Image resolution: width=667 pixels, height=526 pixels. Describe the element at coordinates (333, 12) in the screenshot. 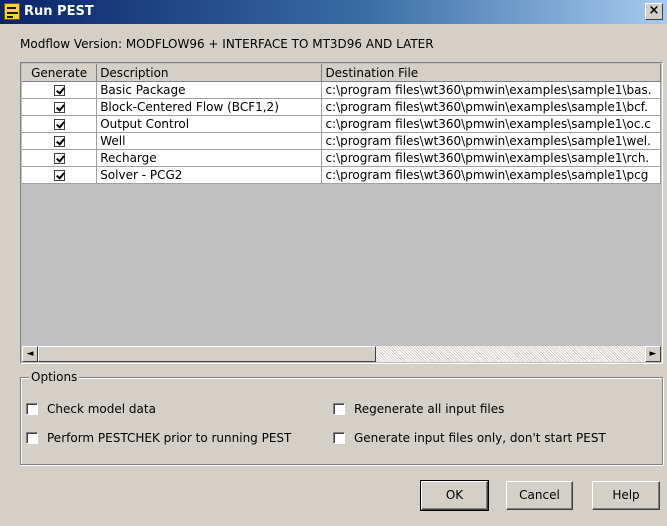

I see `title-bar: Run PEST ×` at that location.